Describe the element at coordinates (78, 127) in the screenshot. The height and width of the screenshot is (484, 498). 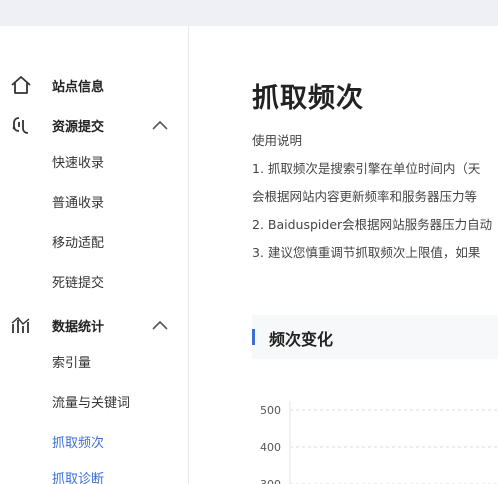
I see `sidebar-group-label: 资源提交` at that location.